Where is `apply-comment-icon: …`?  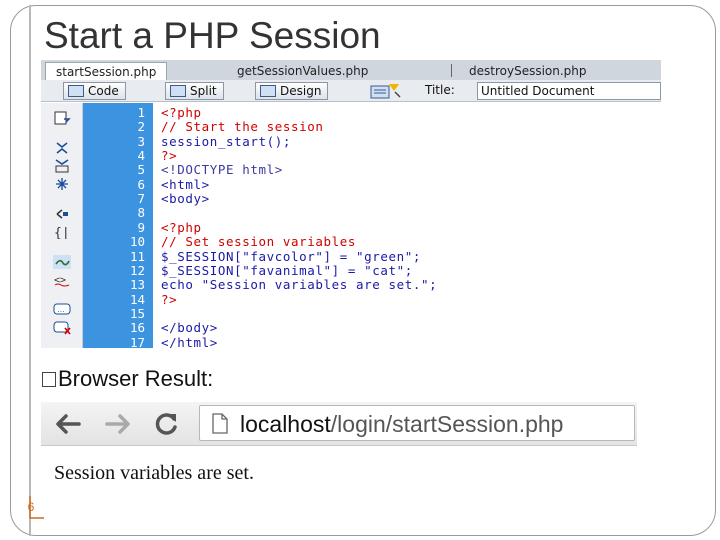
apply-comment-icon: … is located at coordinates (62, 310).